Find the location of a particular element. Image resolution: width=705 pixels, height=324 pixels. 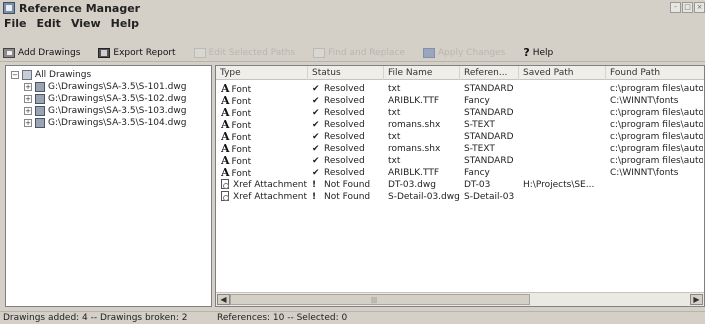

cell-text: DT-03.dwg is located at coordinates (412, 185).